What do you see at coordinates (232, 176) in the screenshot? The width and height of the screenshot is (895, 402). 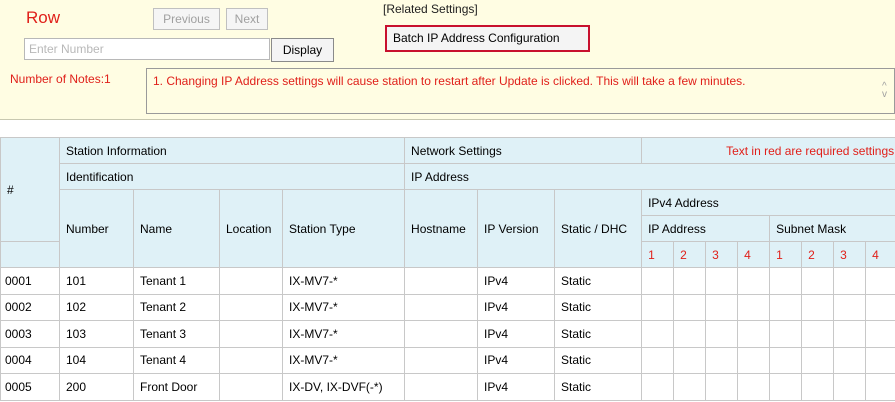 I see `identification-header: Identification` at bounding box center [232, 176].